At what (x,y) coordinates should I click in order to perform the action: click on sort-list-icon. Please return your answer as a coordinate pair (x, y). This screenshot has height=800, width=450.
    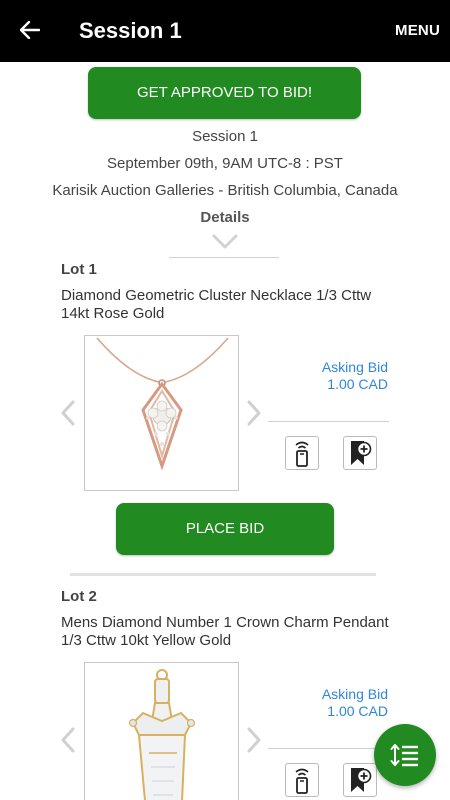
    Looking at the image, I should click on (404, 755).